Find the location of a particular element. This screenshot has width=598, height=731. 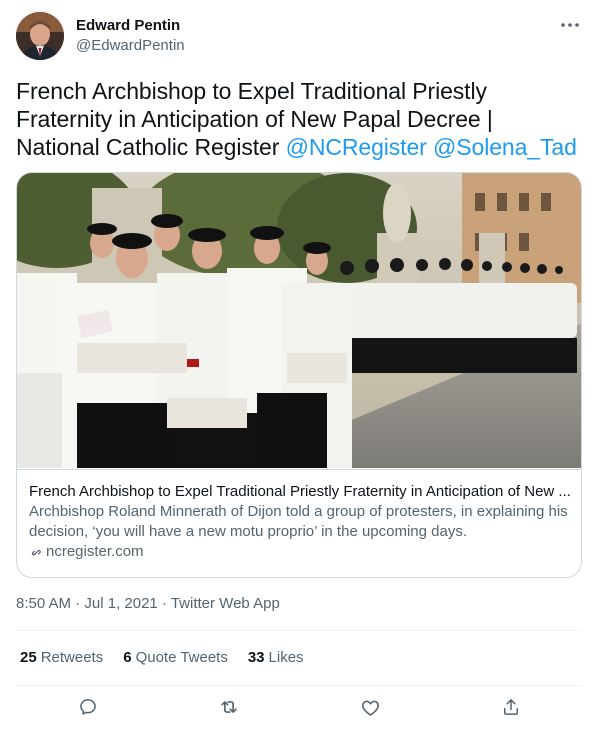

tweet-timestamp: 8:50 AM · Jul 1, 2021 is located at coordinates (87, 603).